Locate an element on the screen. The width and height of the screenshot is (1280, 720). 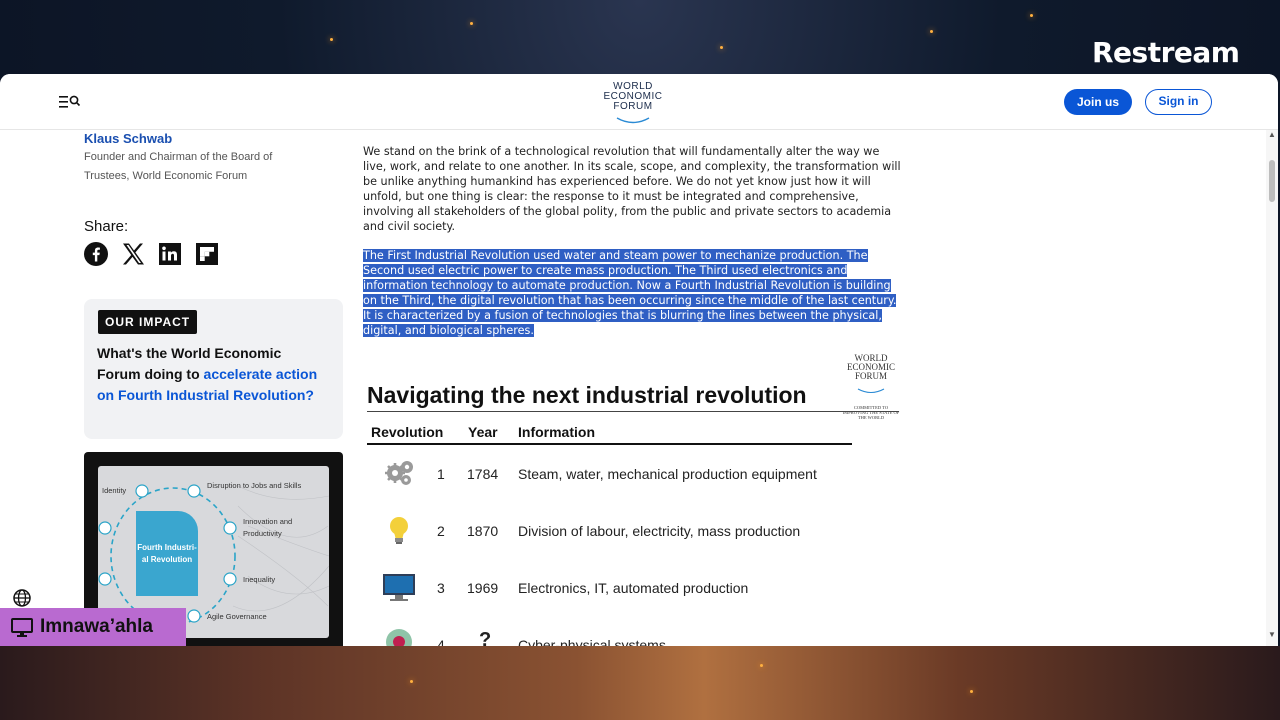
column-header: Information is located at coordinates (556, 432).